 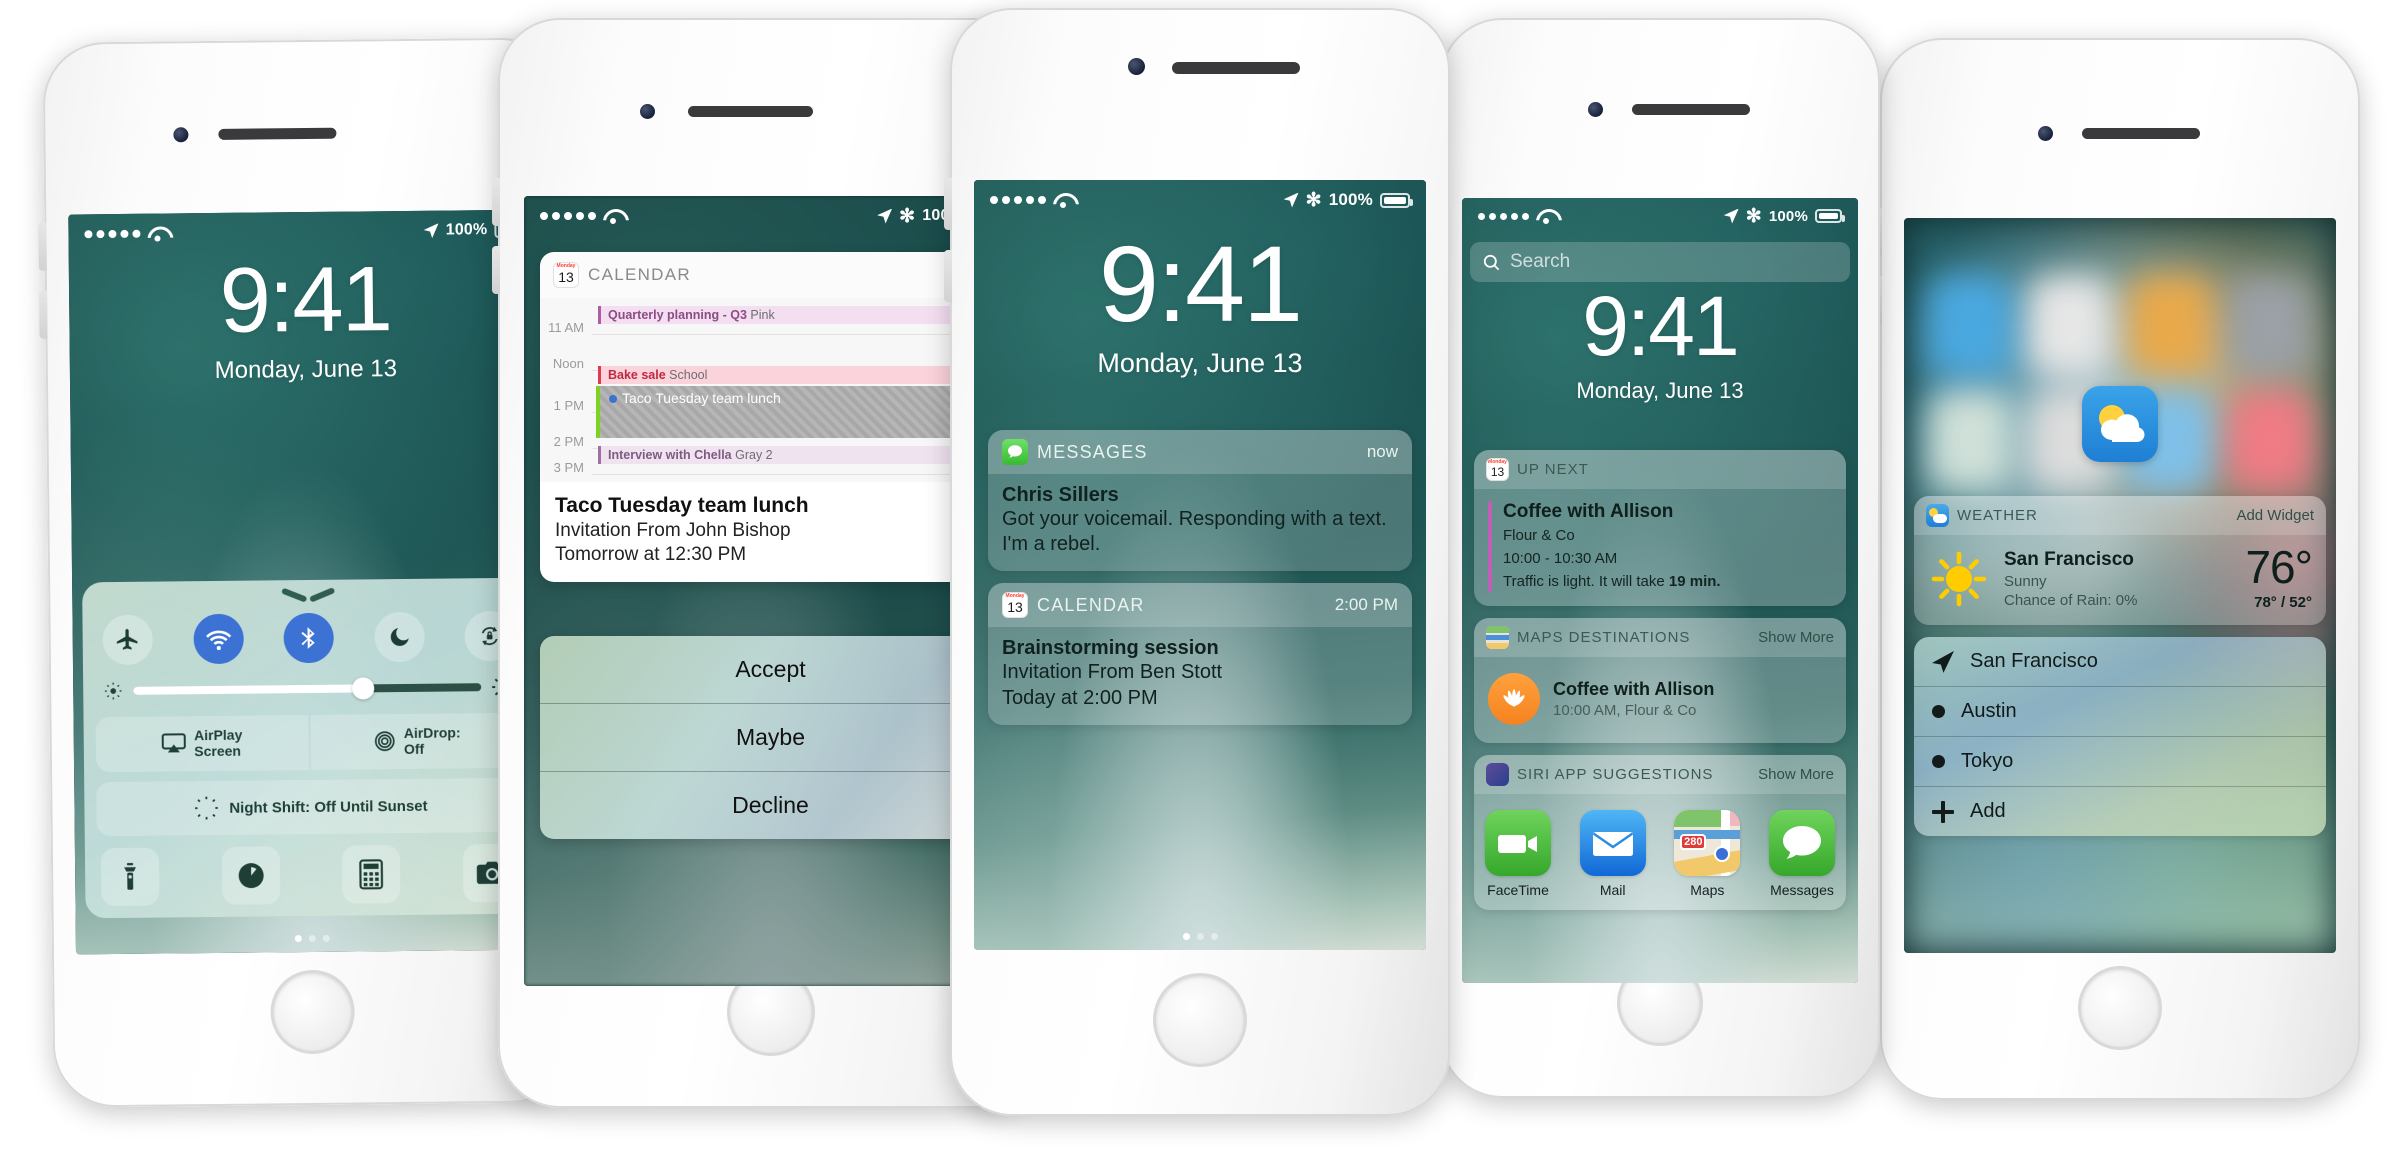 What do you see at coordinates (1080, 697) in the screenshot?
I see `notification-when: Today at 2:00 PM` at bounding box center [1080, 697].